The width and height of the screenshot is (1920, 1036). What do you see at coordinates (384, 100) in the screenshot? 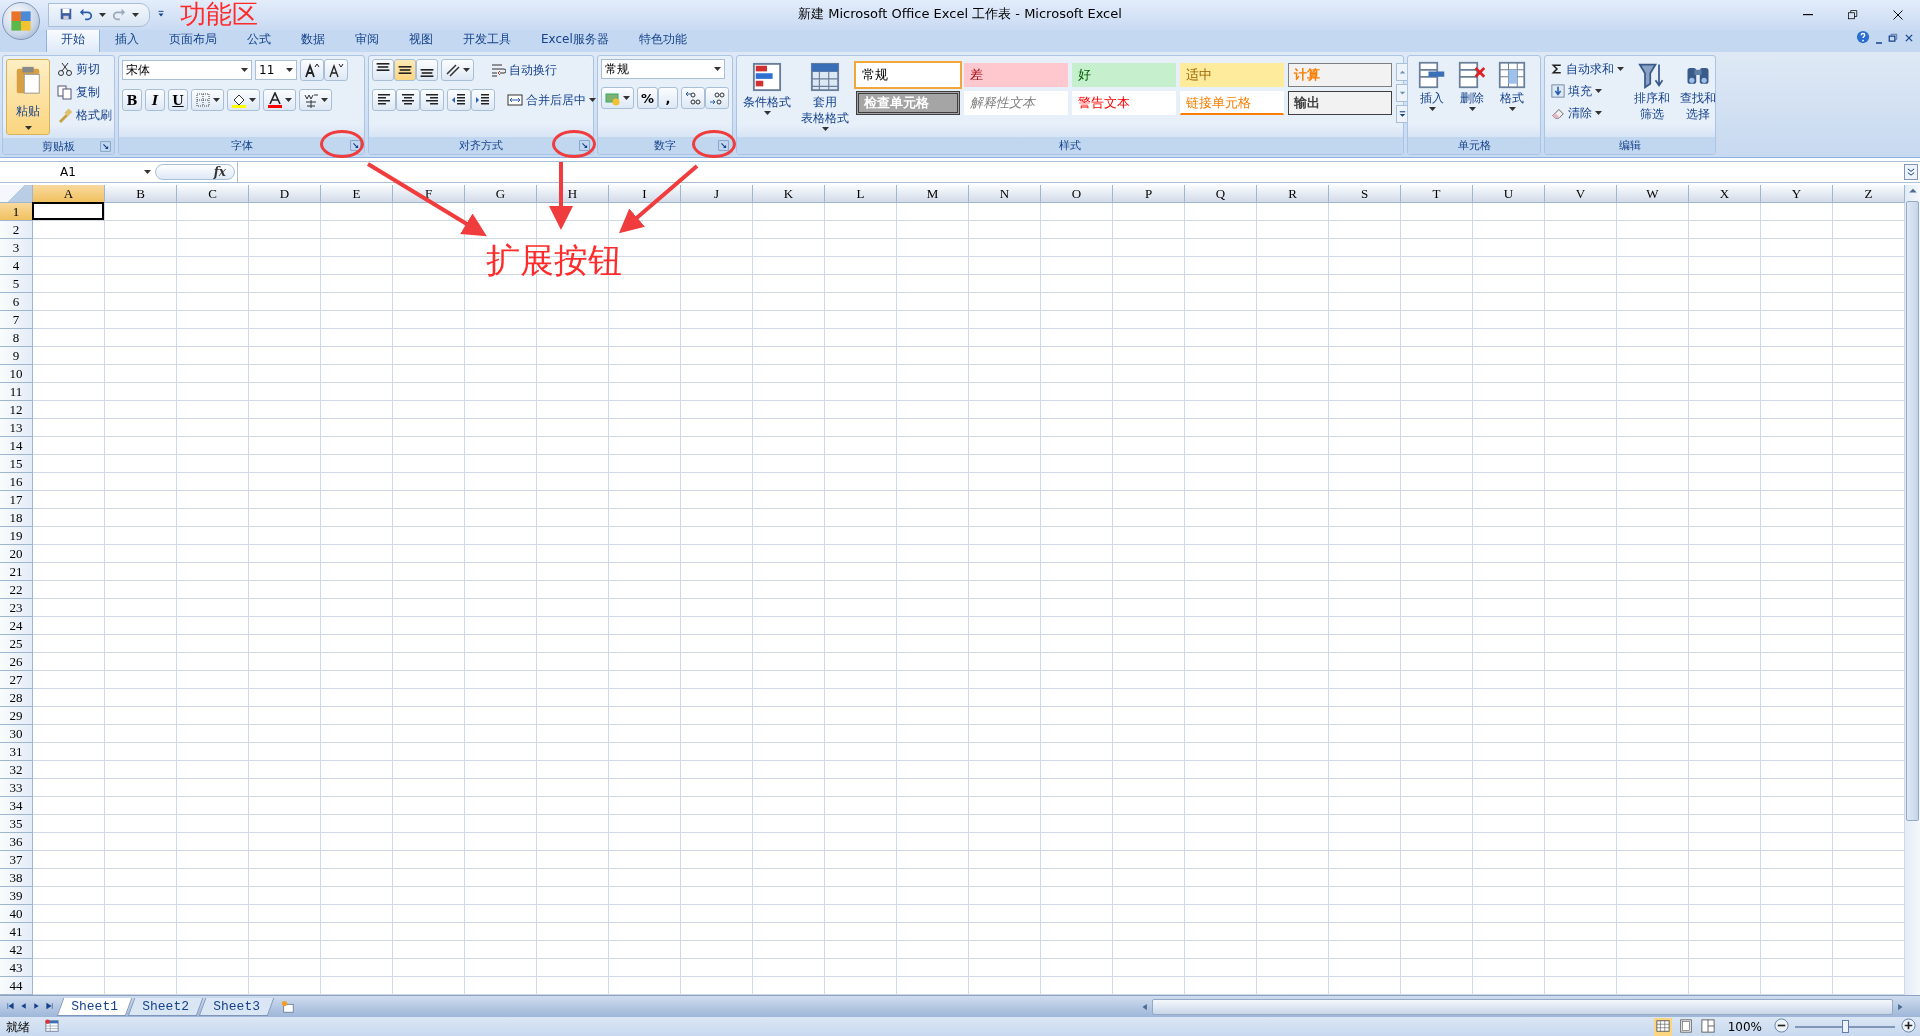
I see `align-left-button` at bounding box center [384, 100].